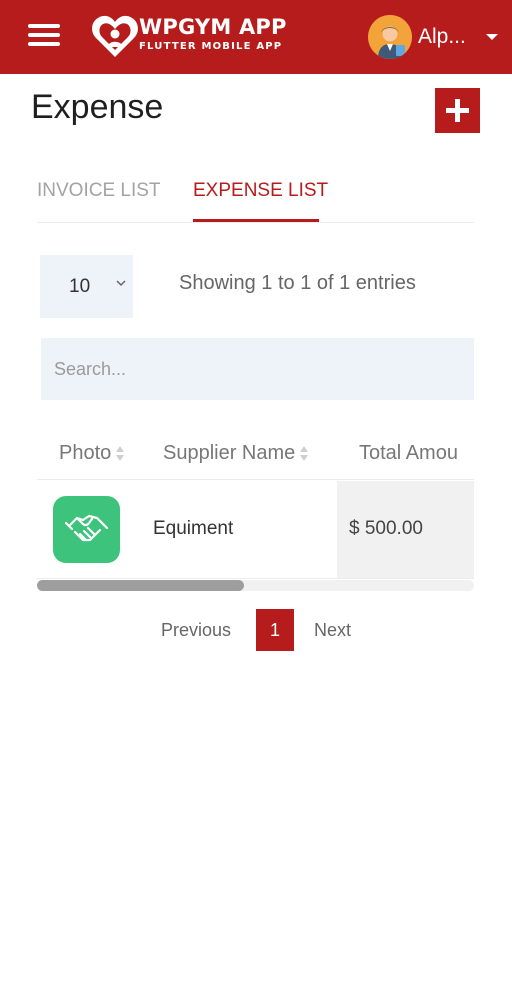  I want to click on handshake-icon, so click(86, 528).